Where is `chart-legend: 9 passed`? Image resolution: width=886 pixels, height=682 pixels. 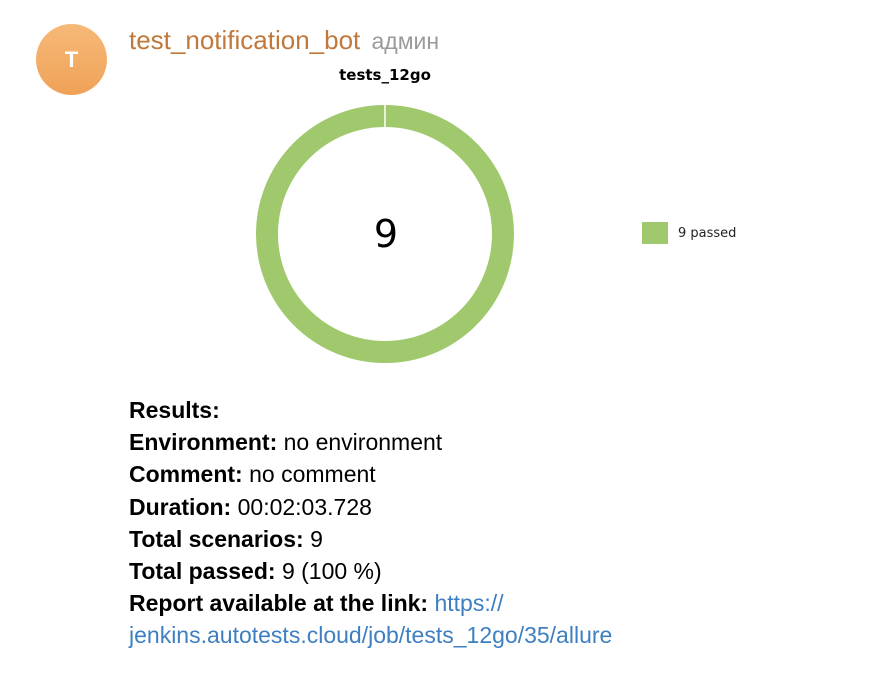 chart-legend: 9 passed is located at coordinates (689, 233).